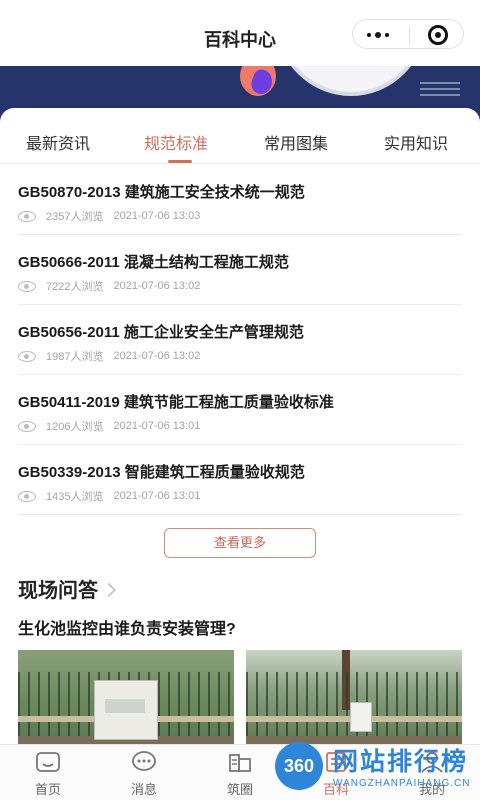  What do you see at coordinates (109, 286) in the screenshot?
I see `article-meta: 7222人浏览 2021-07-06 13:02` at bounding box center [109, 286].